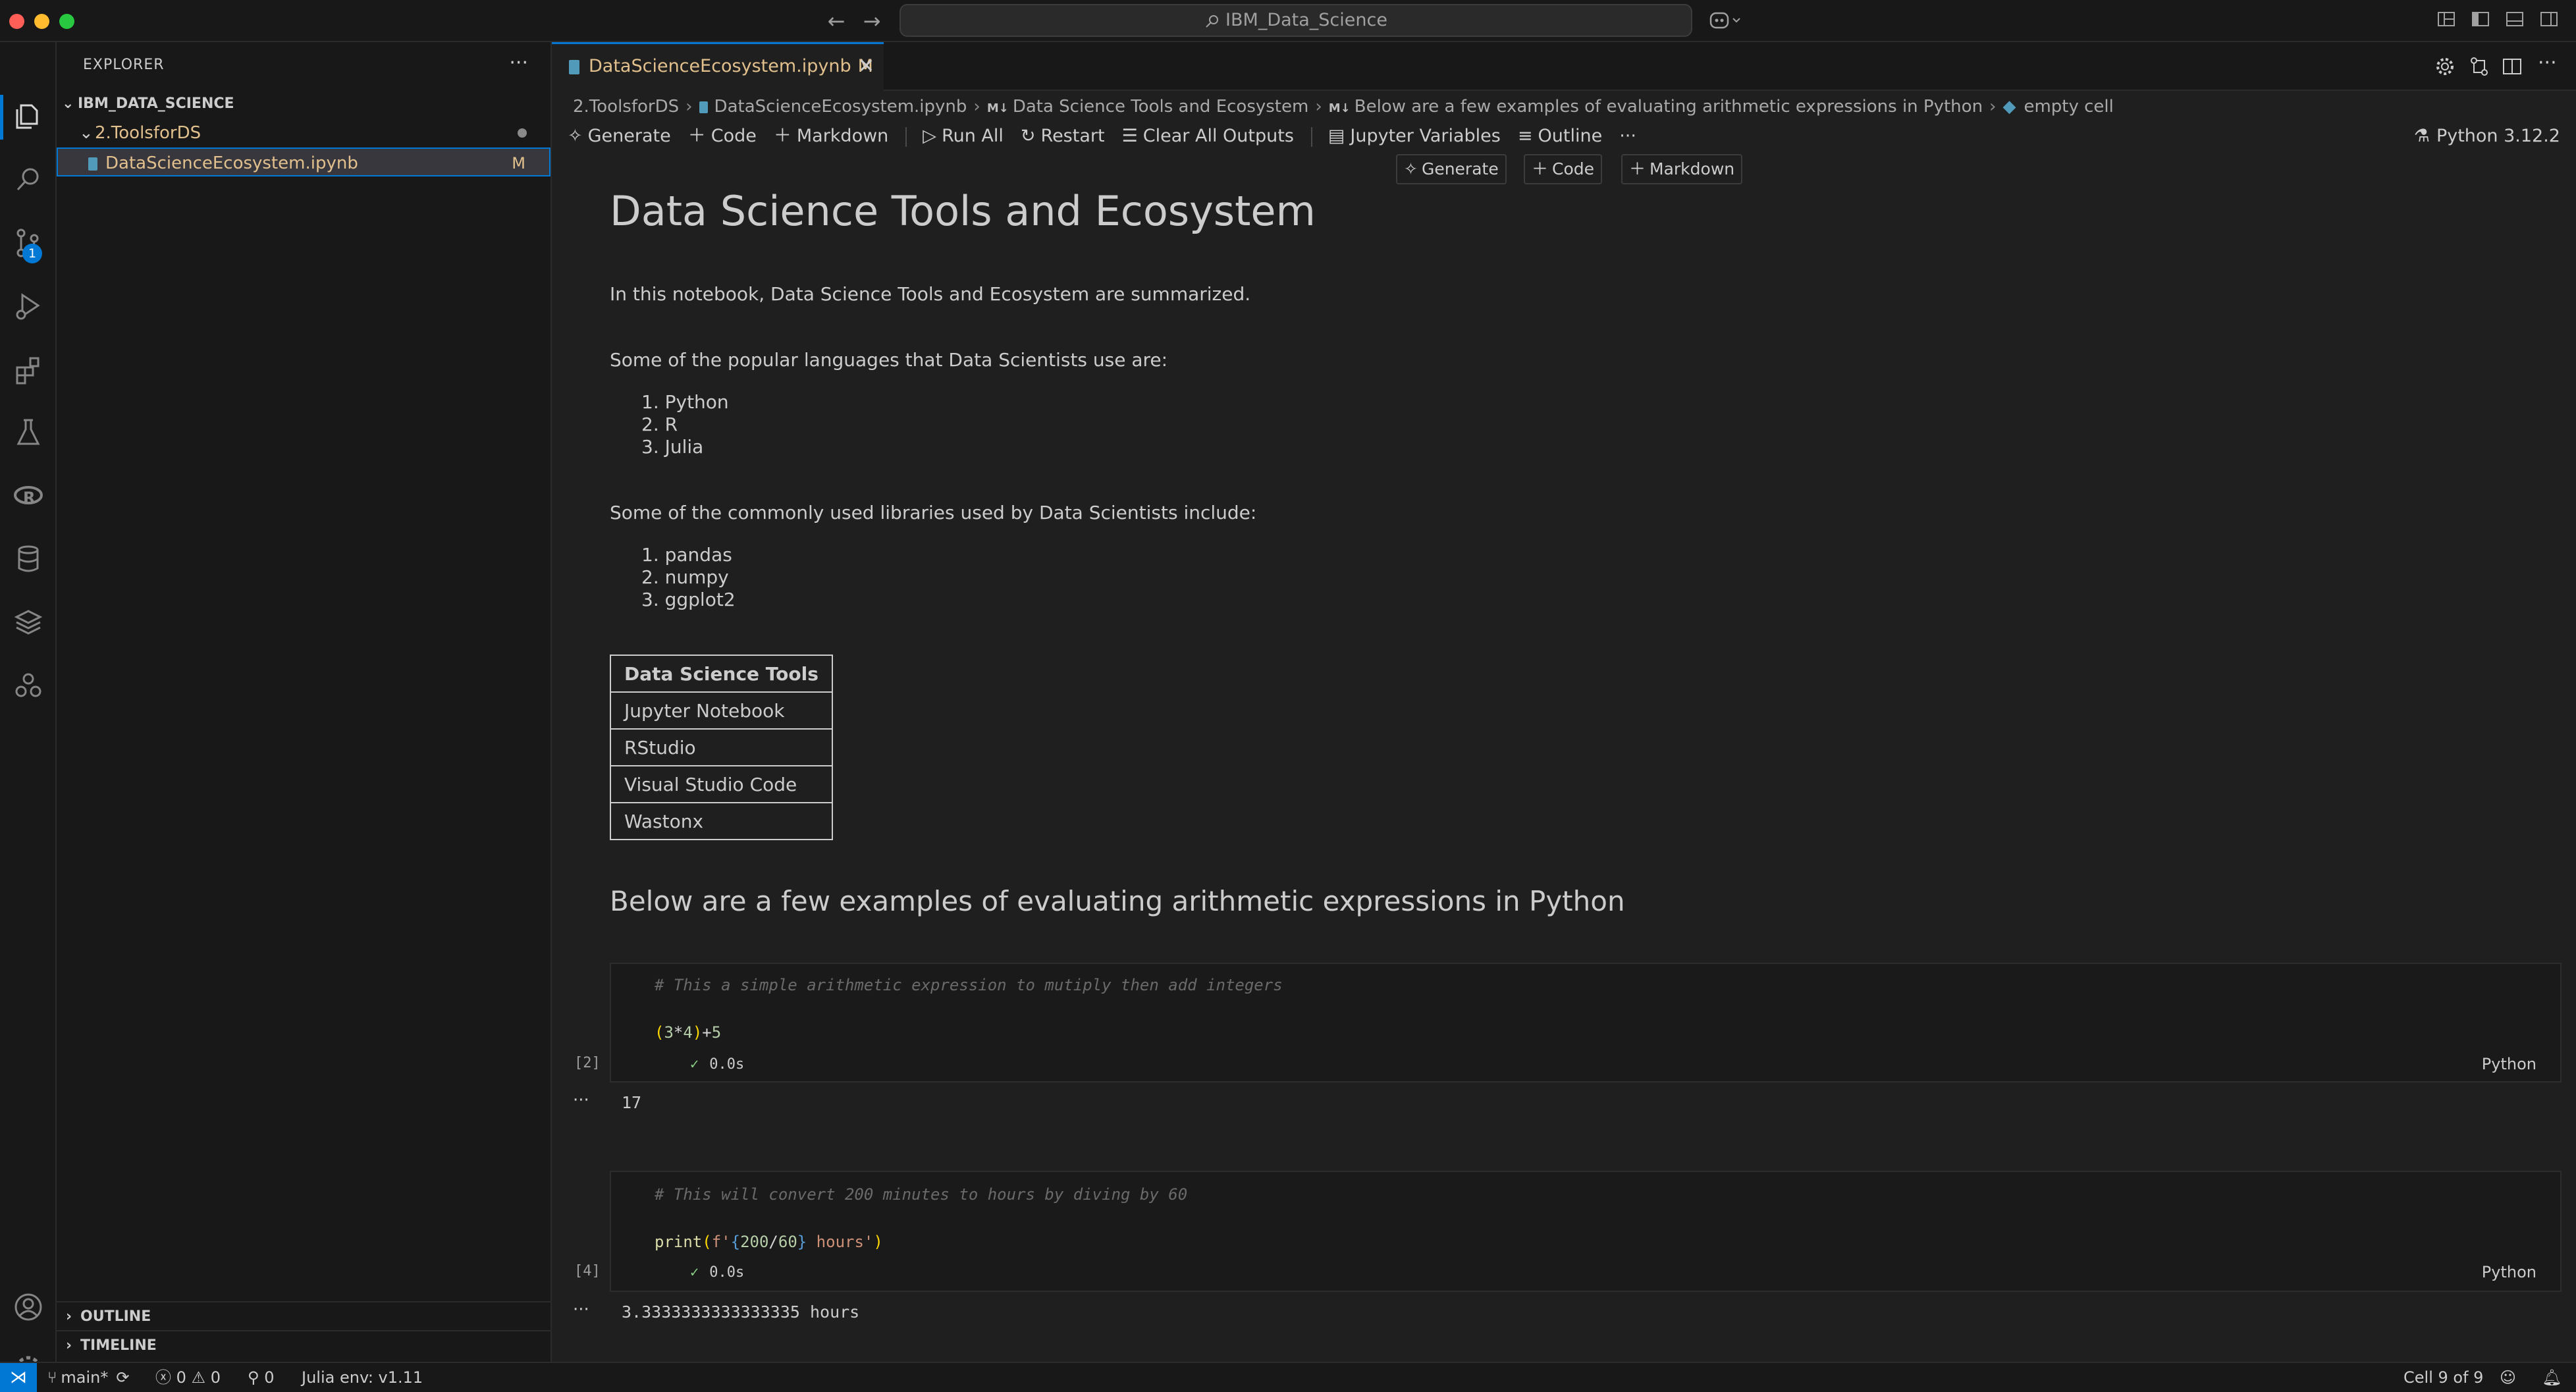 This screenshot has width=2576, height=1392. I want to click on insert-markdown-button: ＋ Markdown, so click(1682, 169).